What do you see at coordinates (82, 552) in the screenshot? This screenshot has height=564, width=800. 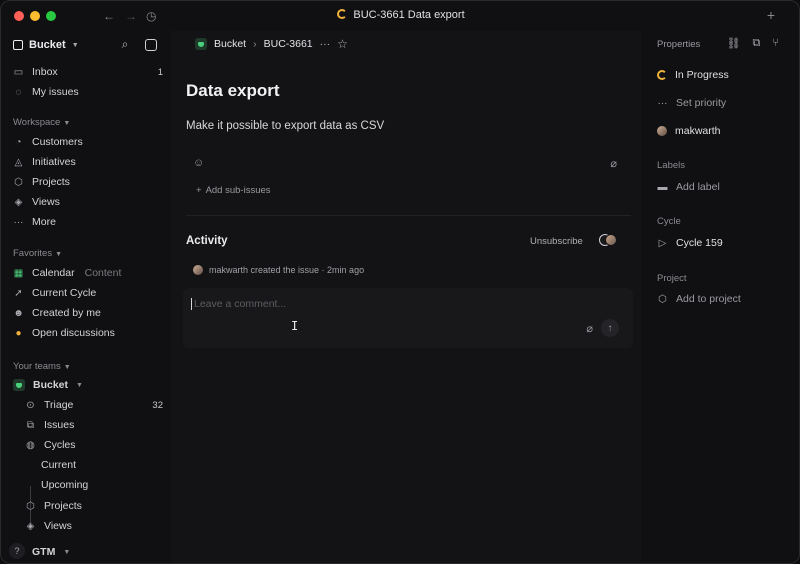 I see `team-gtm: GTM ▼` at bounding box center [82, 552].